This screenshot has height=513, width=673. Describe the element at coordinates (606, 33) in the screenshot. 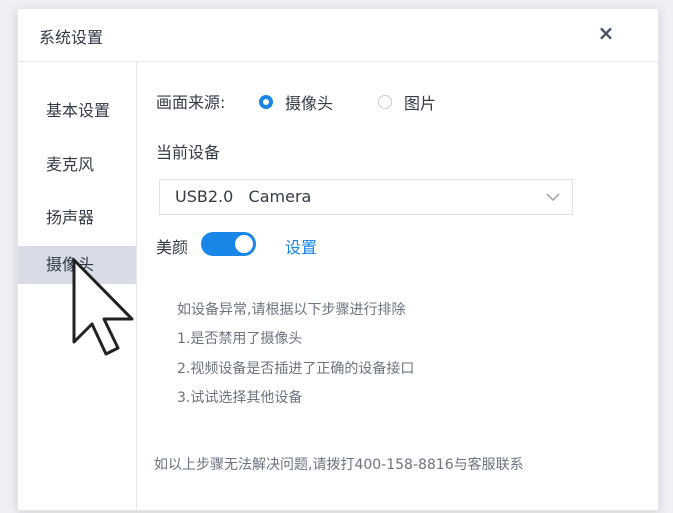

I see `close-icon: ×` at that location.